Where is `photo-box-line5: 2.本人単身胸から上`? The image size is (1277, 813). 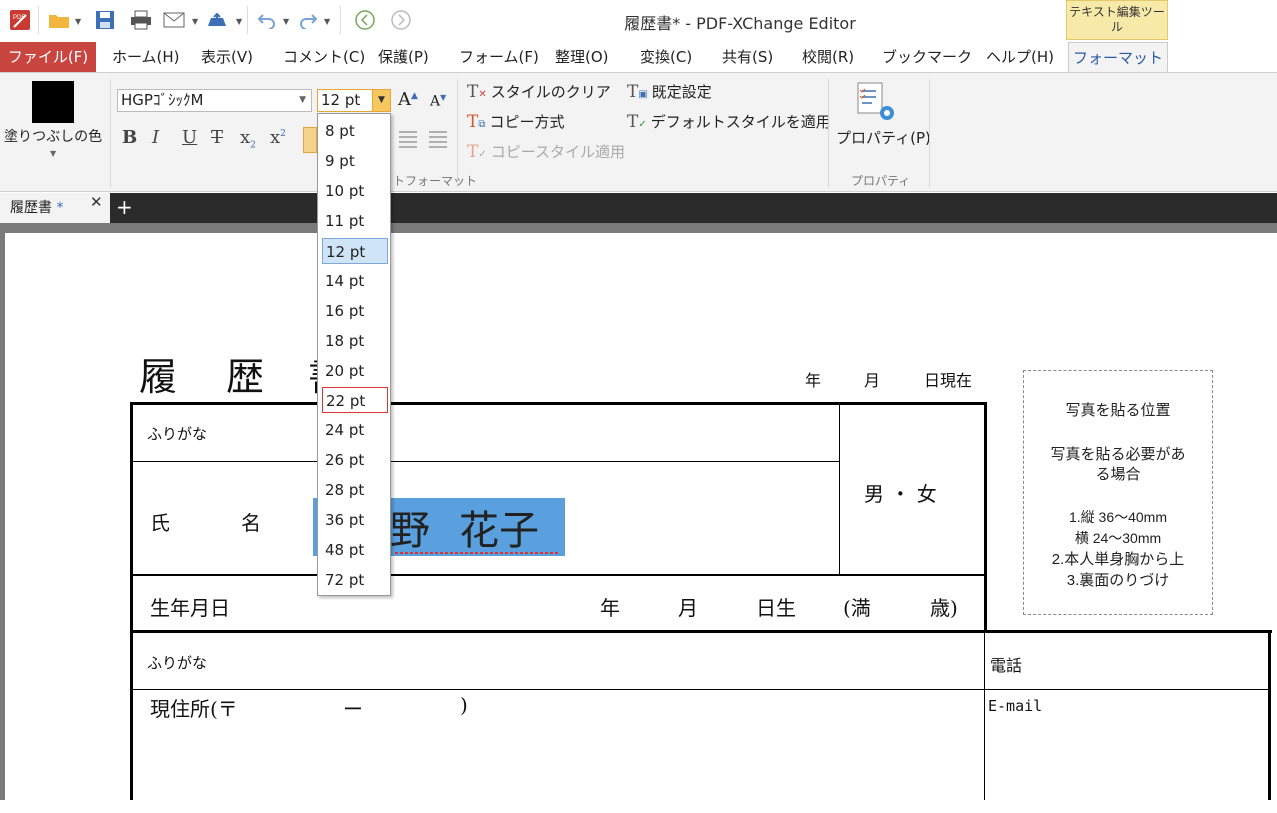 photo-box-line5: 2.本人単身胸から上 is located at coordinates (1118, 559).